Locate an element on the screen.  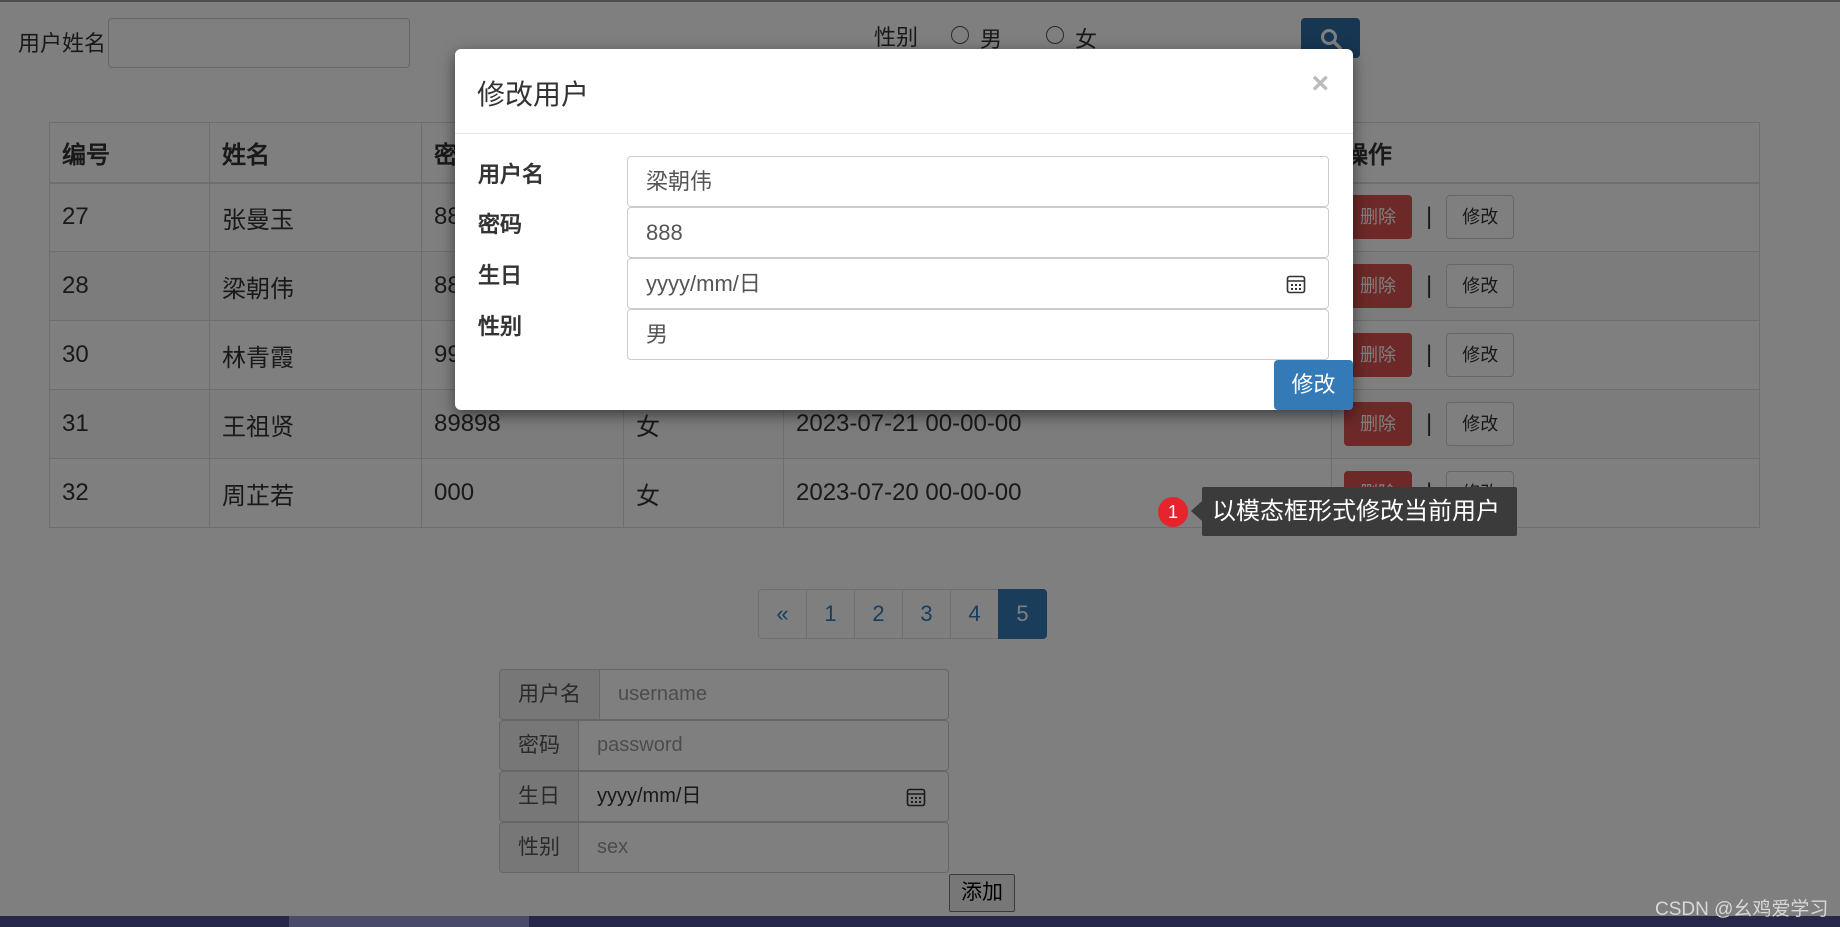
watermark: CSDN @幺鸡爱学习 is located at coordinates (1742, 909).